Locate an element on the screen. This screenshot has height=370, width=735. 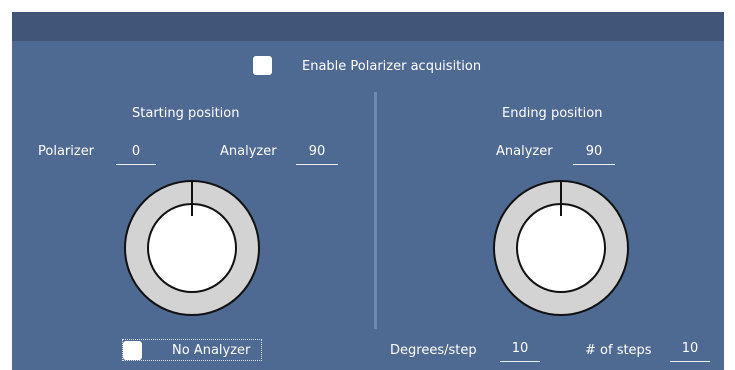
enable-polarizer-label: Enable Polarizer acquisition is located at coordinates (391, 66).